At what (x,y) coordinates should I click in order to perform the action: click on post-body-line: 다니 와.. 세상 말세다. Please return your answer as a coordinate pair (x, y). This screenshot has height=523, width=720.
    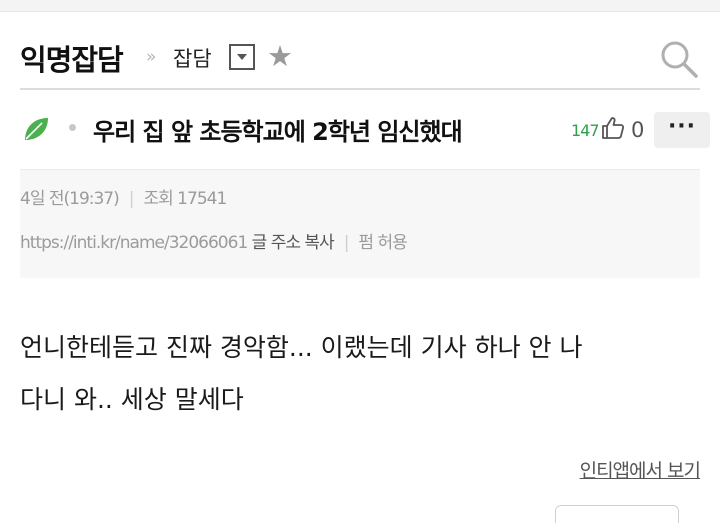
    Looking at the image, I should click on (132, 399).